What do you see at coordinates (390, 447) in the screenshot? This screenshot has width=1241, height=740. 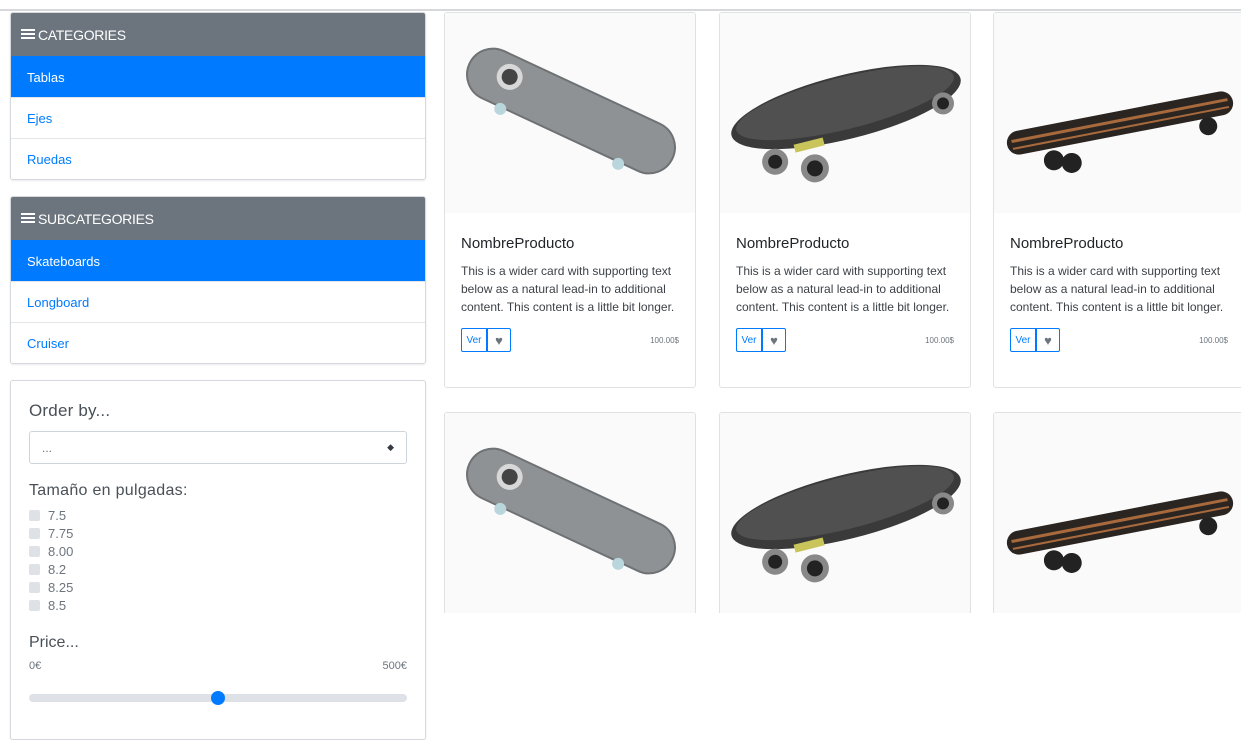 I see `select-caret-icon: ◆` at bounding box center [390, 447].